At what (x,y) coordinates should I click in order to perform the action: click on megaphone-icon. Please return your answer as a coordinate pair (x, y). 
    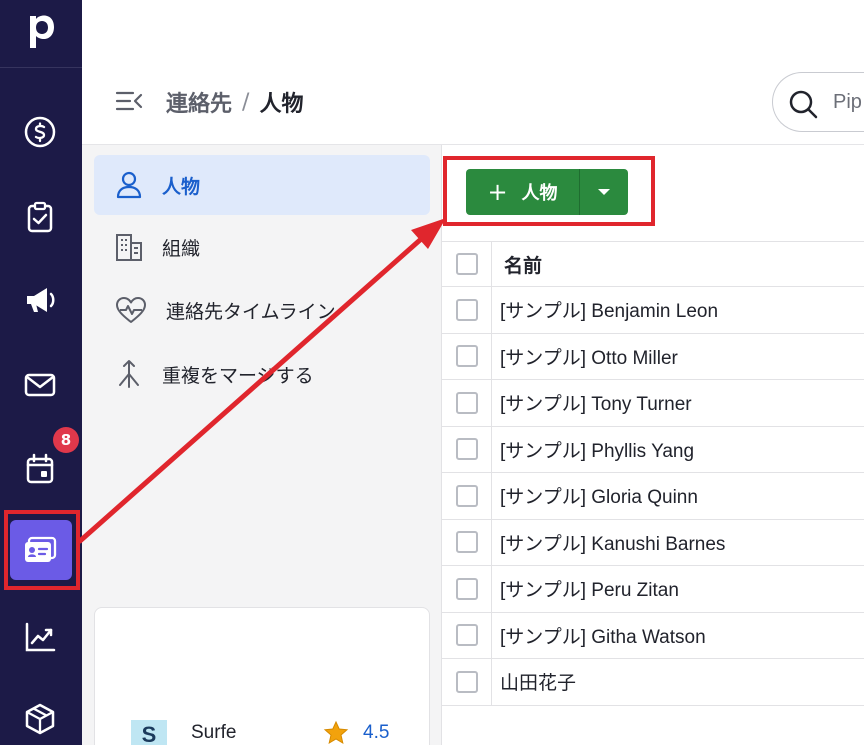
    Looking at the image, I should click on (41, 300).